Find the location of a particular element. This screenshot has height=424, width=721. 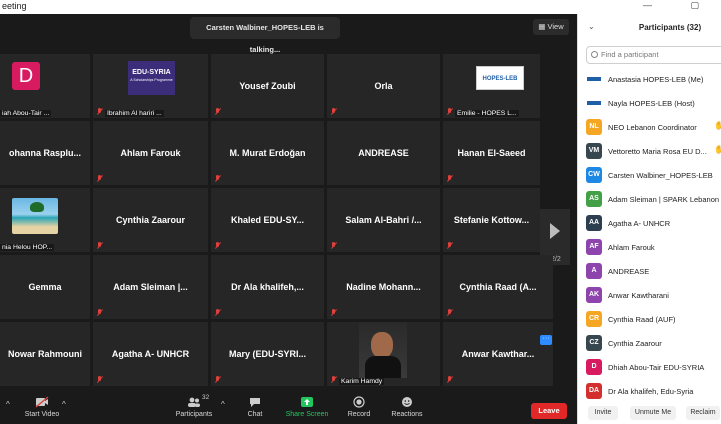

start-video-label: Start Video is located at coordinates (42, 414).